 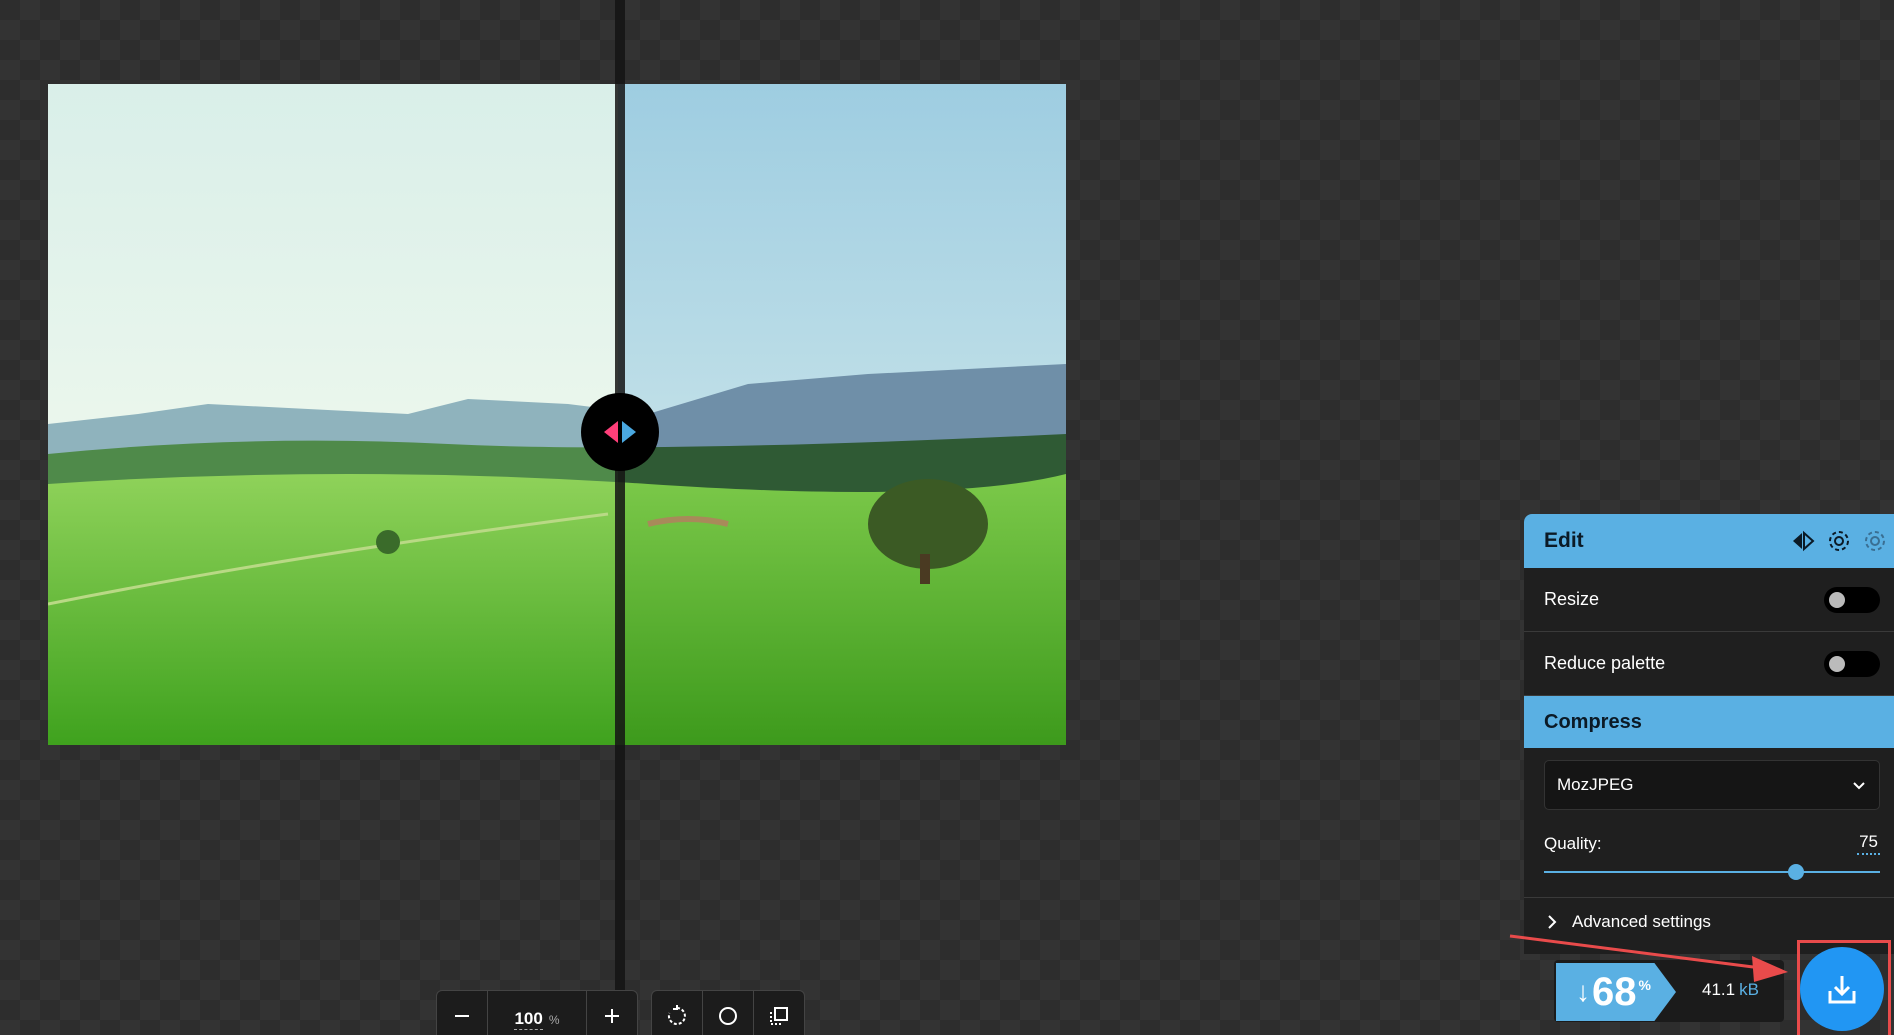 I want to click on compare-divider, so click(x=620, y=500).